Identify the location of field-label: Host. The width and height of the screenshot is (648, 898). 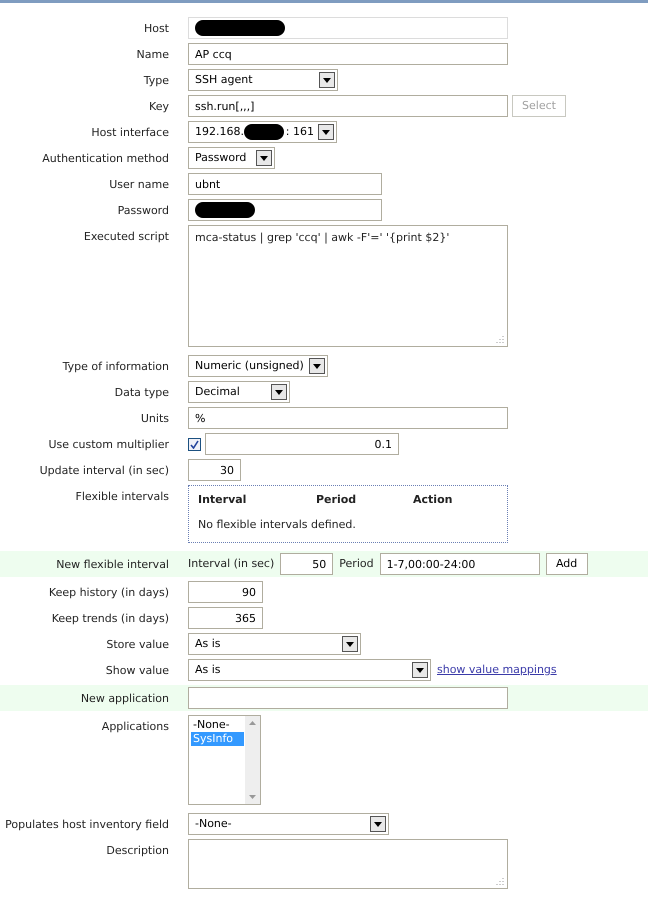
(155, 29).